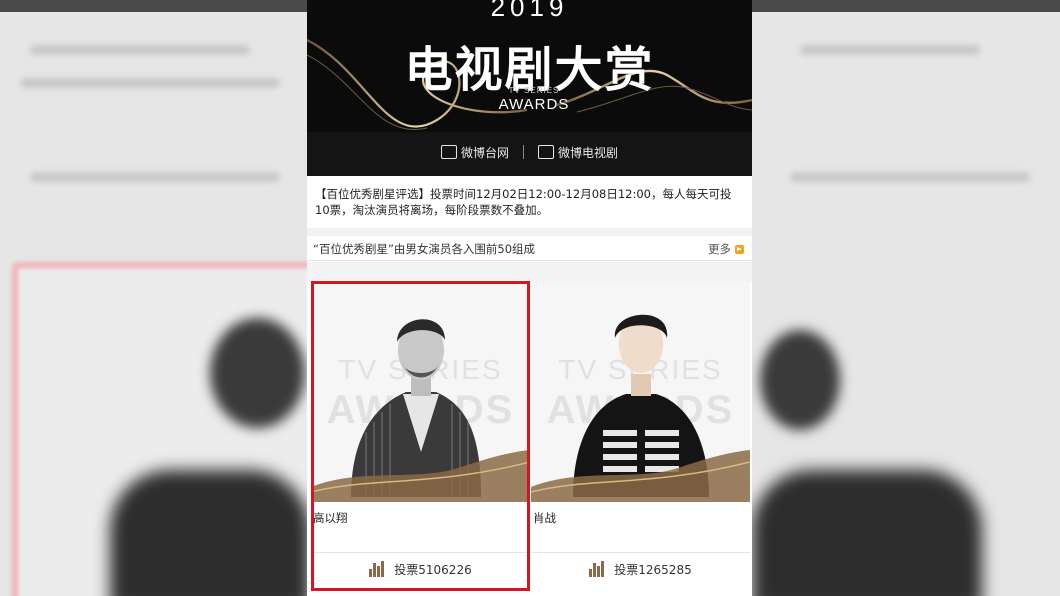  I want to click on candidate-name: 高以翔, so click(330, 518).